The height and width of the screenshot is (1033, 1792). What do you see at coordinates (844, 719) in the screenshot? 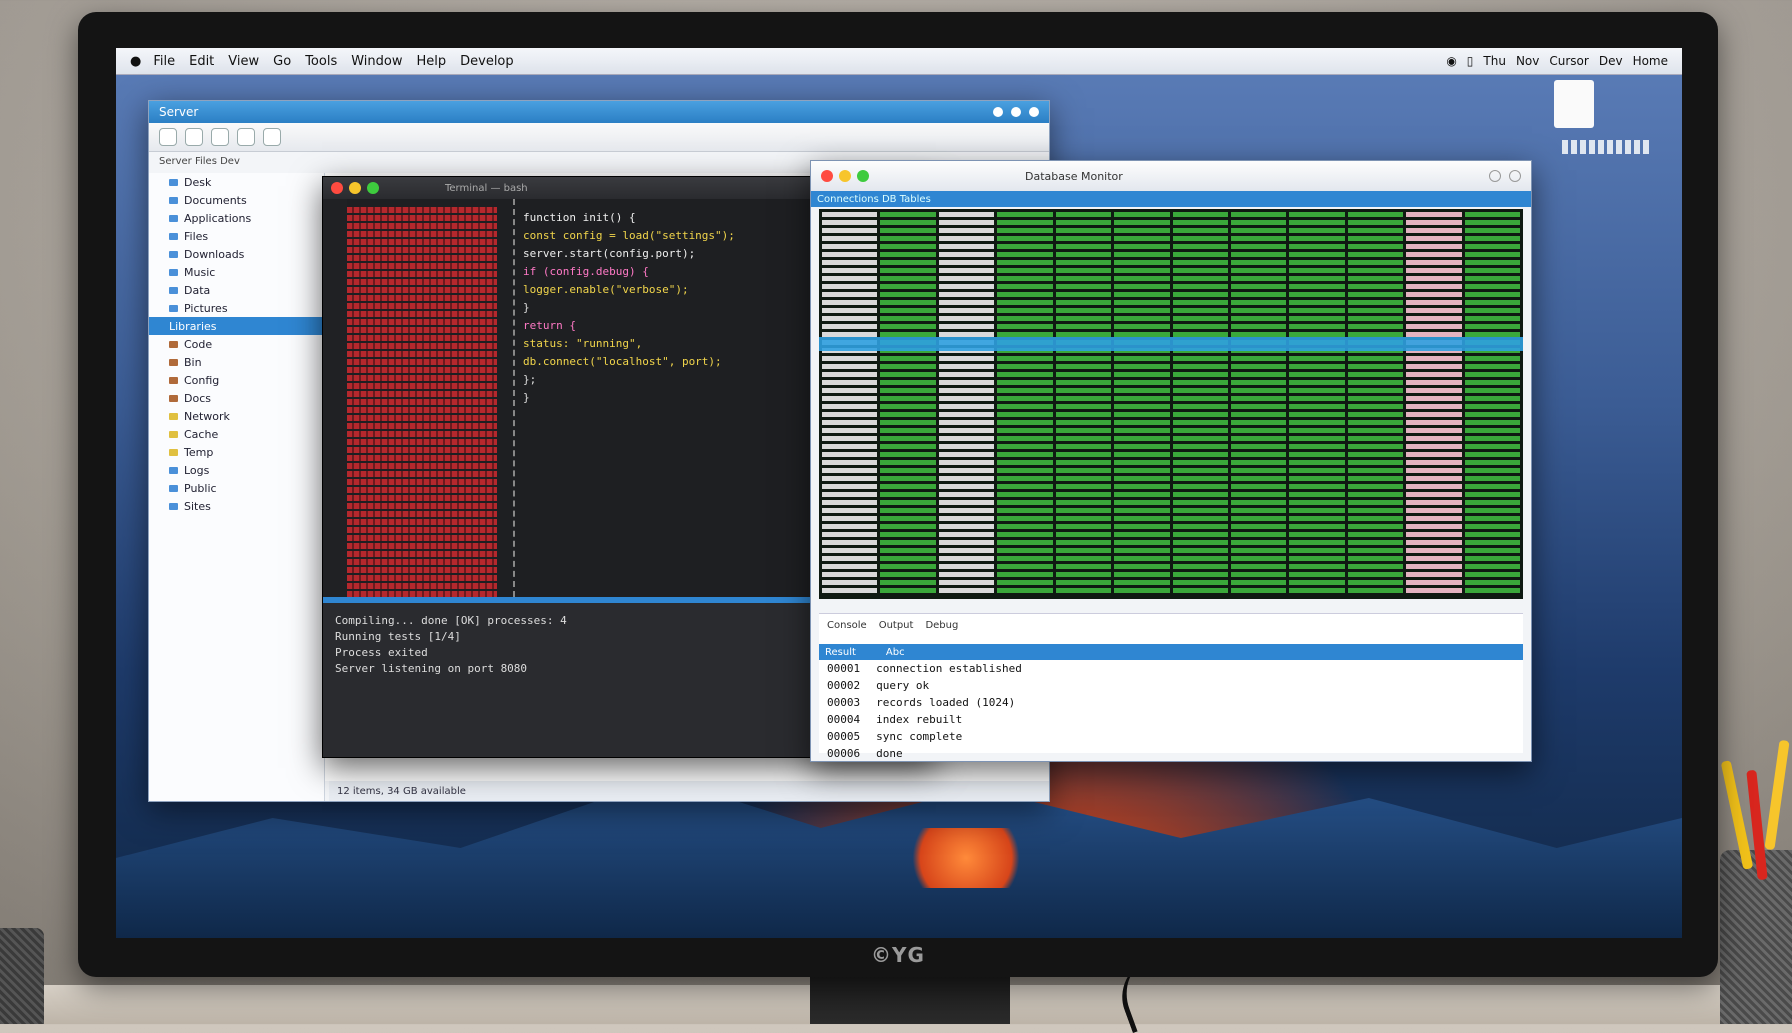
I see `row-id: 00004` at bounding box center [844, 719].